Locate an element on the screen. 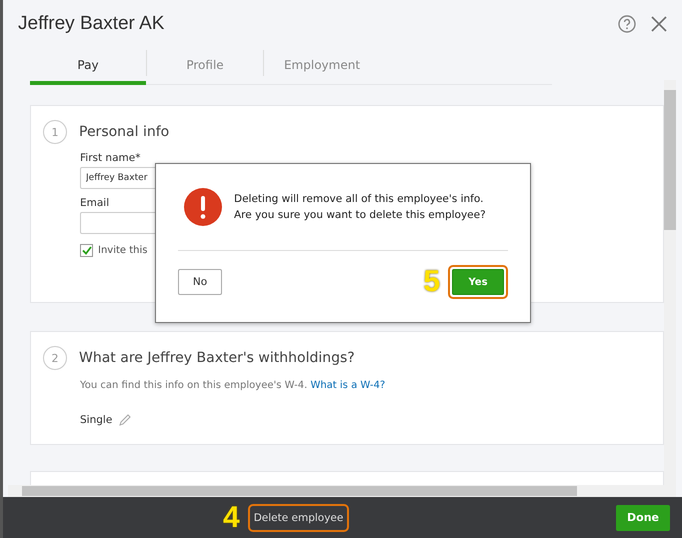  help-icon is located at coordinates (627, 24).